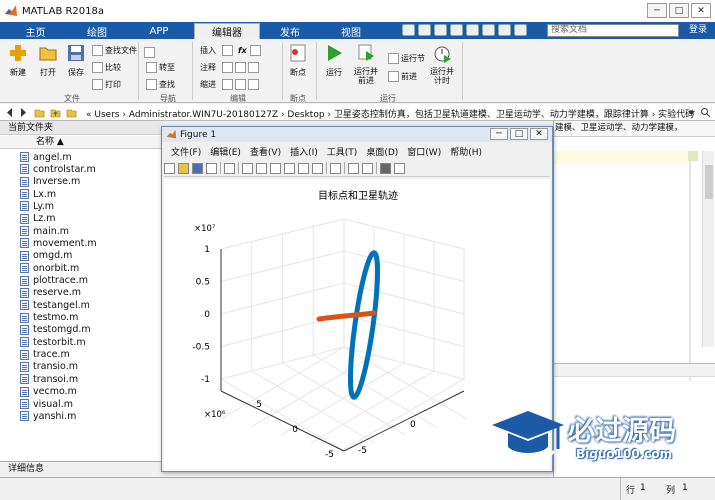  I want to click on zoom-in-icon, so click(247, 168).